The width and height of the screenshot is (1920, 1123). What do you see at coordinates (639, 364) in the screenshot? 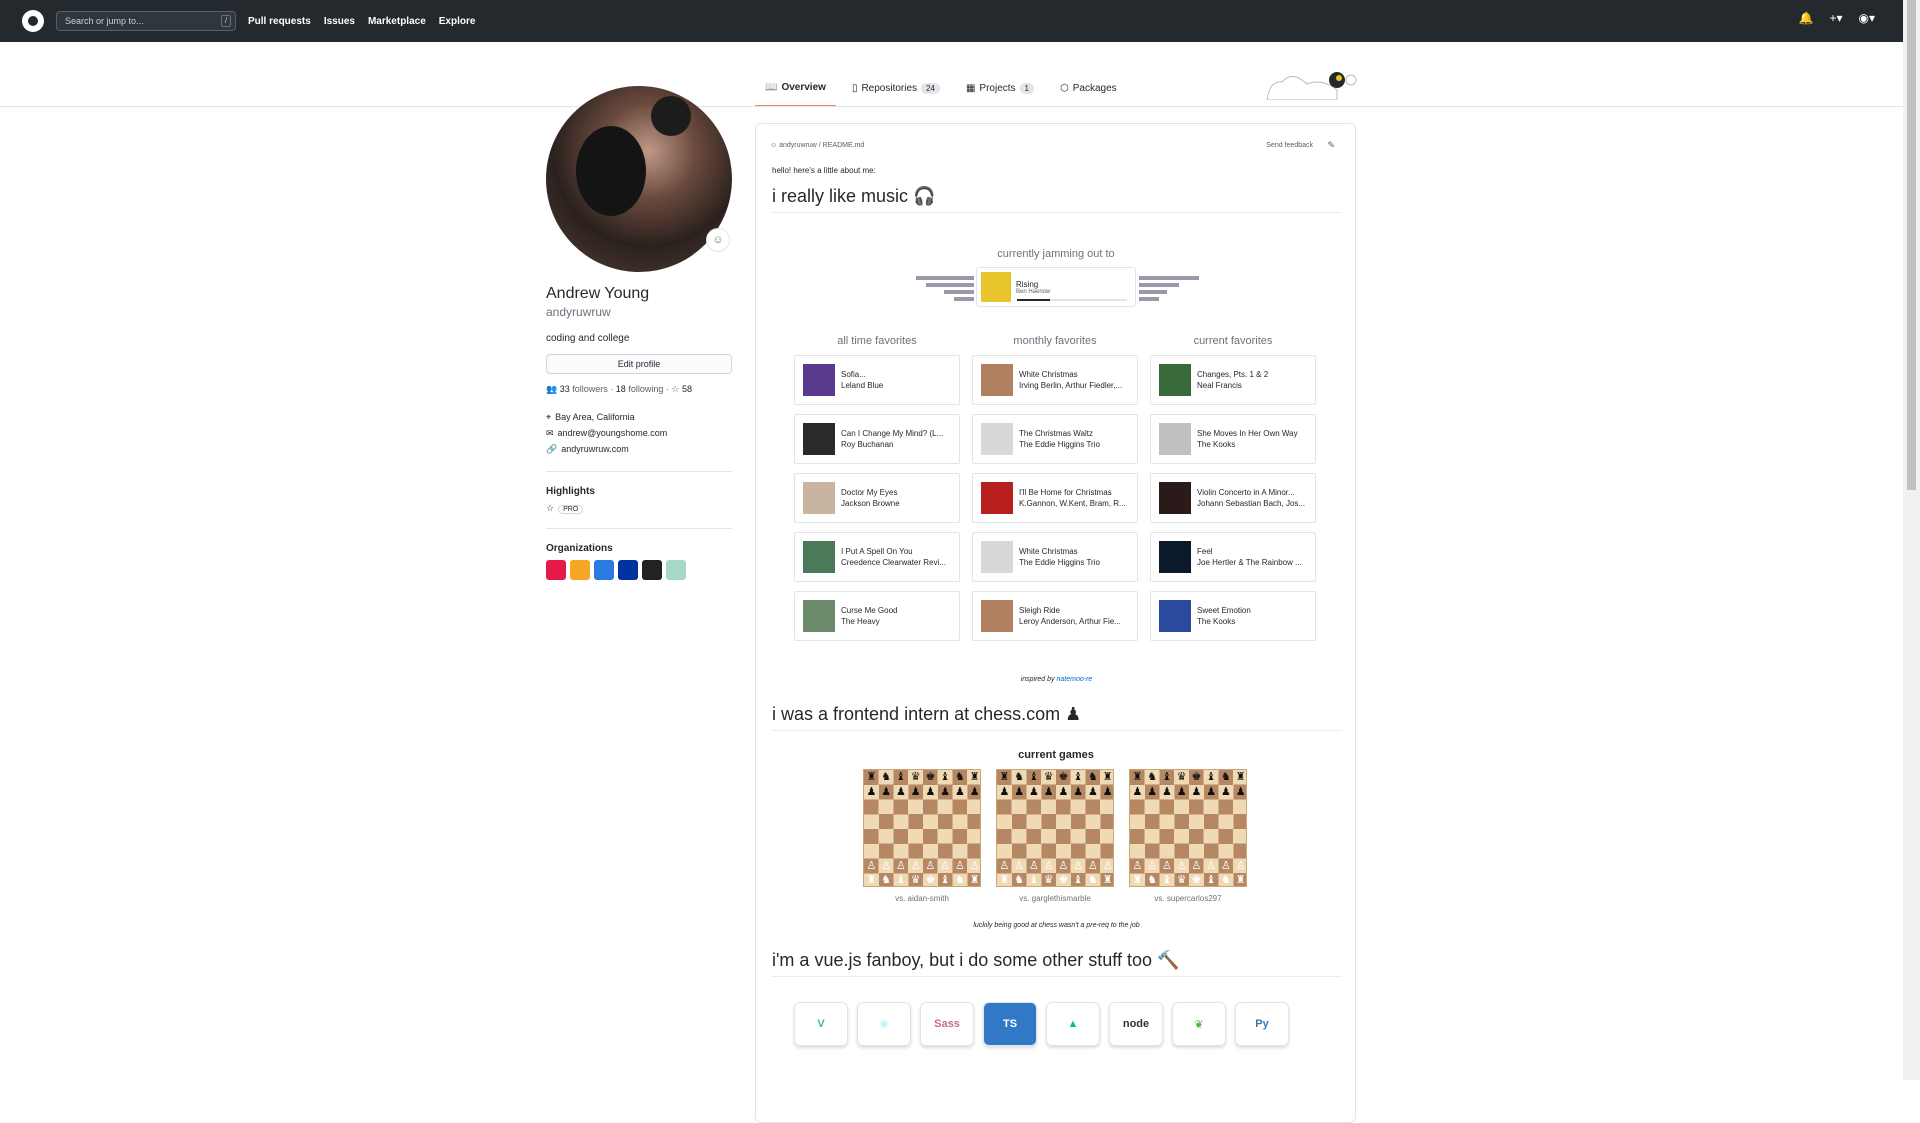
I see `edit-profile-button: Edit profile` at bounding box center [639, 364].